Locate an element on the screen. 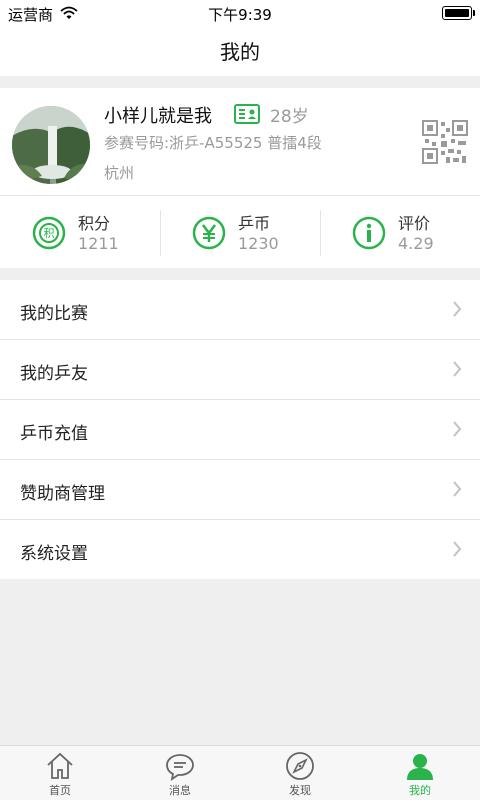 This screenshot has width=480, height=800. stat-value: 4.29 is located at coordinates (416, 243).